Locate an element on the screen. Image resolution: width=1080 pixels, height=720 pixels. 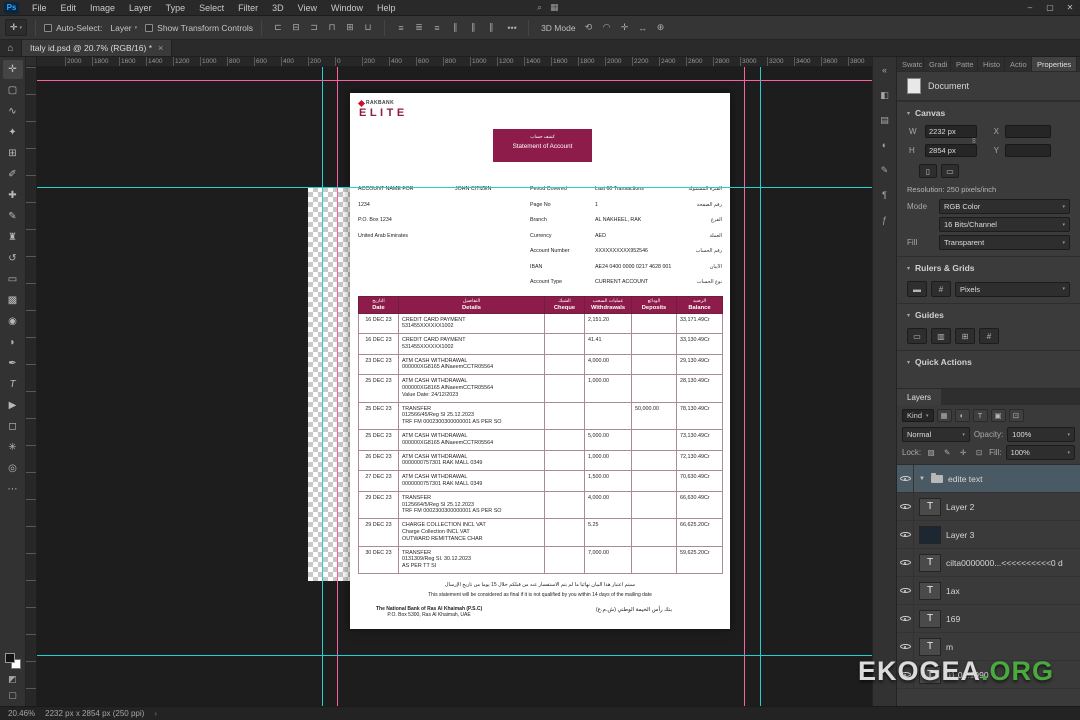
screen-mode-icon: ▢ is located at coordinates (12, 695).